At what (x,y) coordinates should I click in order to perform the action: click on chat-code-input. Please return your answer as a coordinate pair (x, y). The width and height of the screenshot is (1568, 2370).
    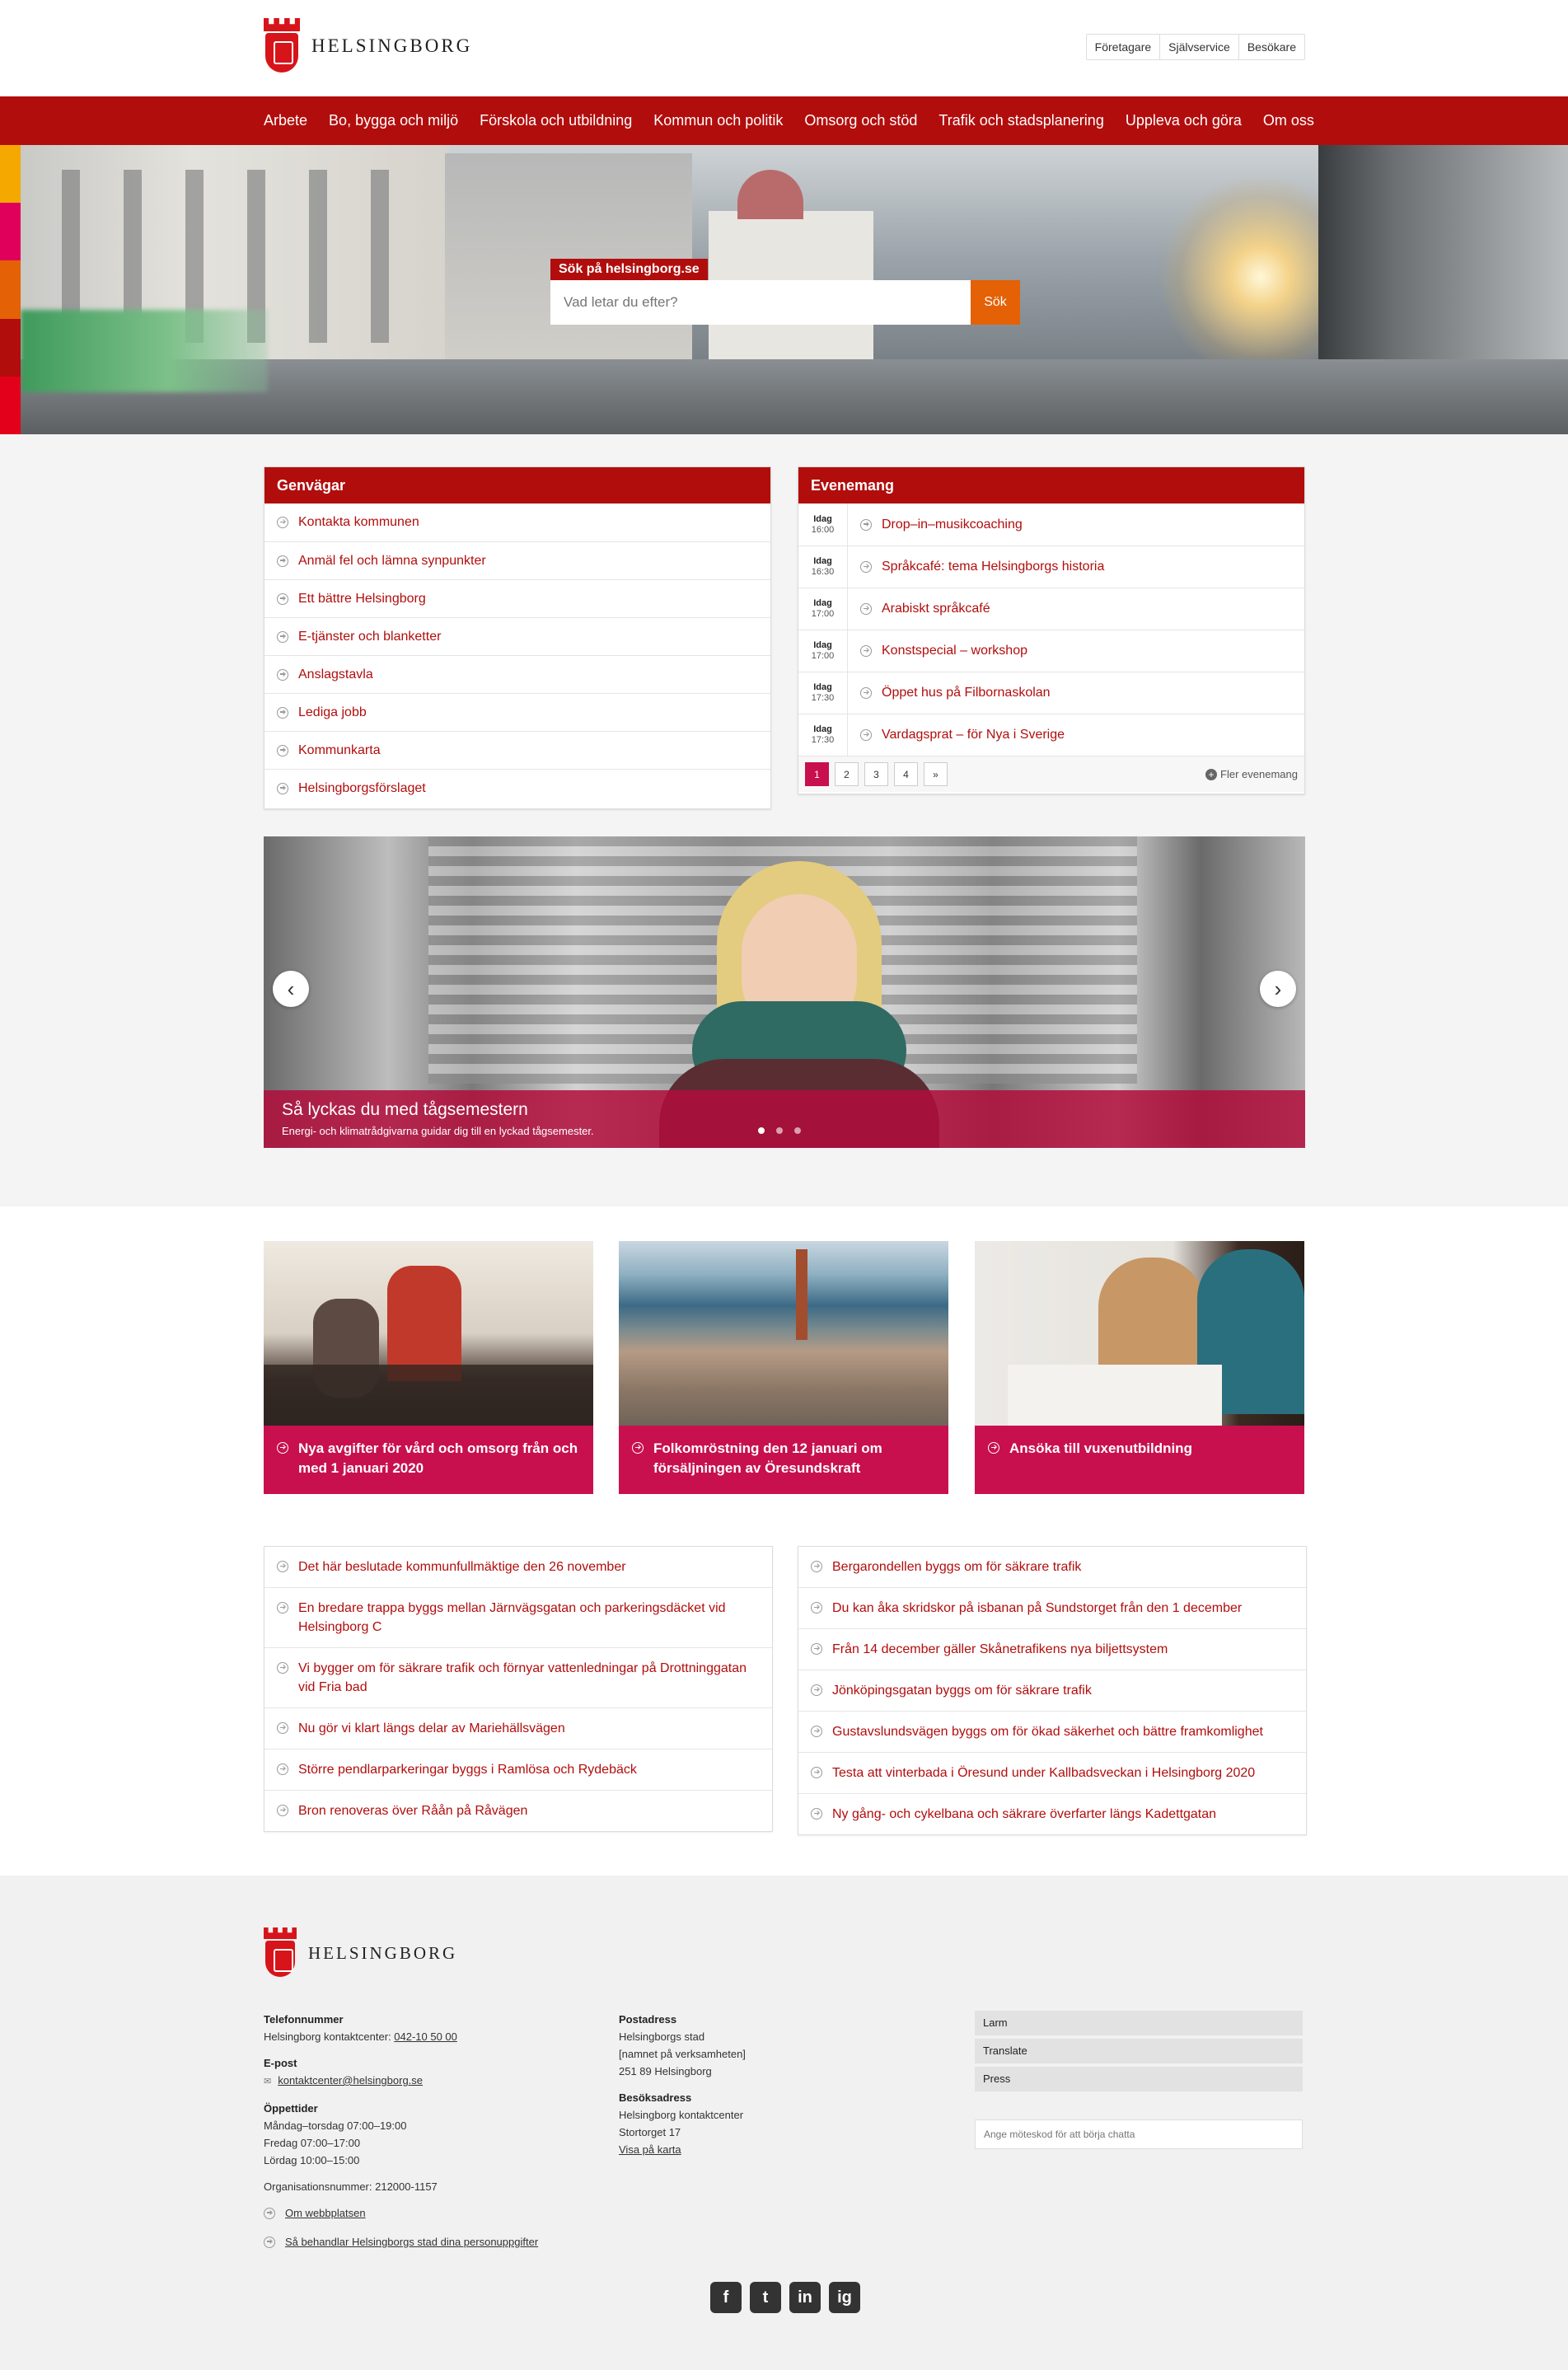
    Looking at the image, I should click on (1139, 2134).